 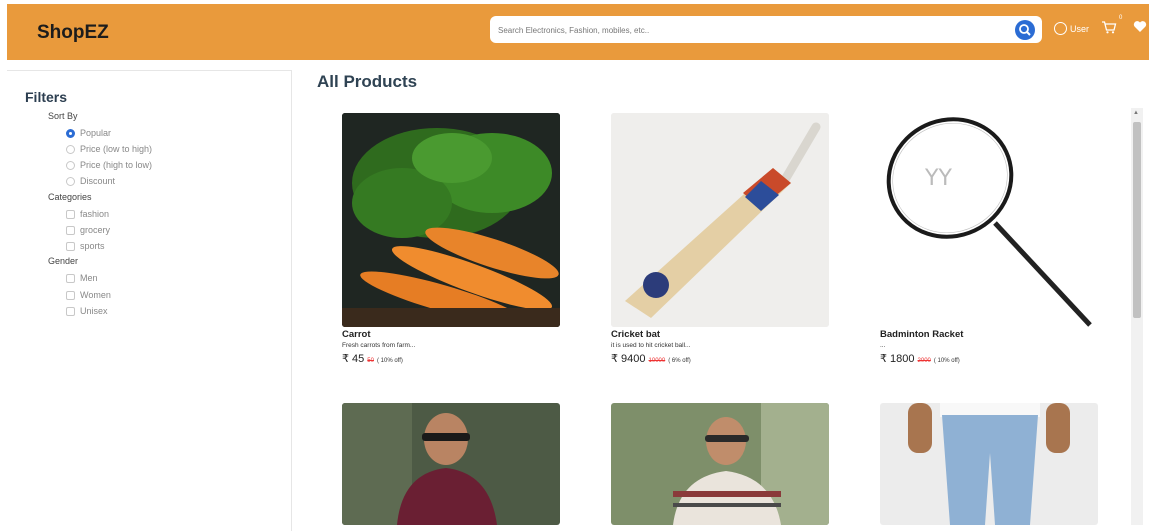 What do you see at coordinates (89, 278) in the screenshot?
I see `option-label: Men` at bounding box center [89, 278].